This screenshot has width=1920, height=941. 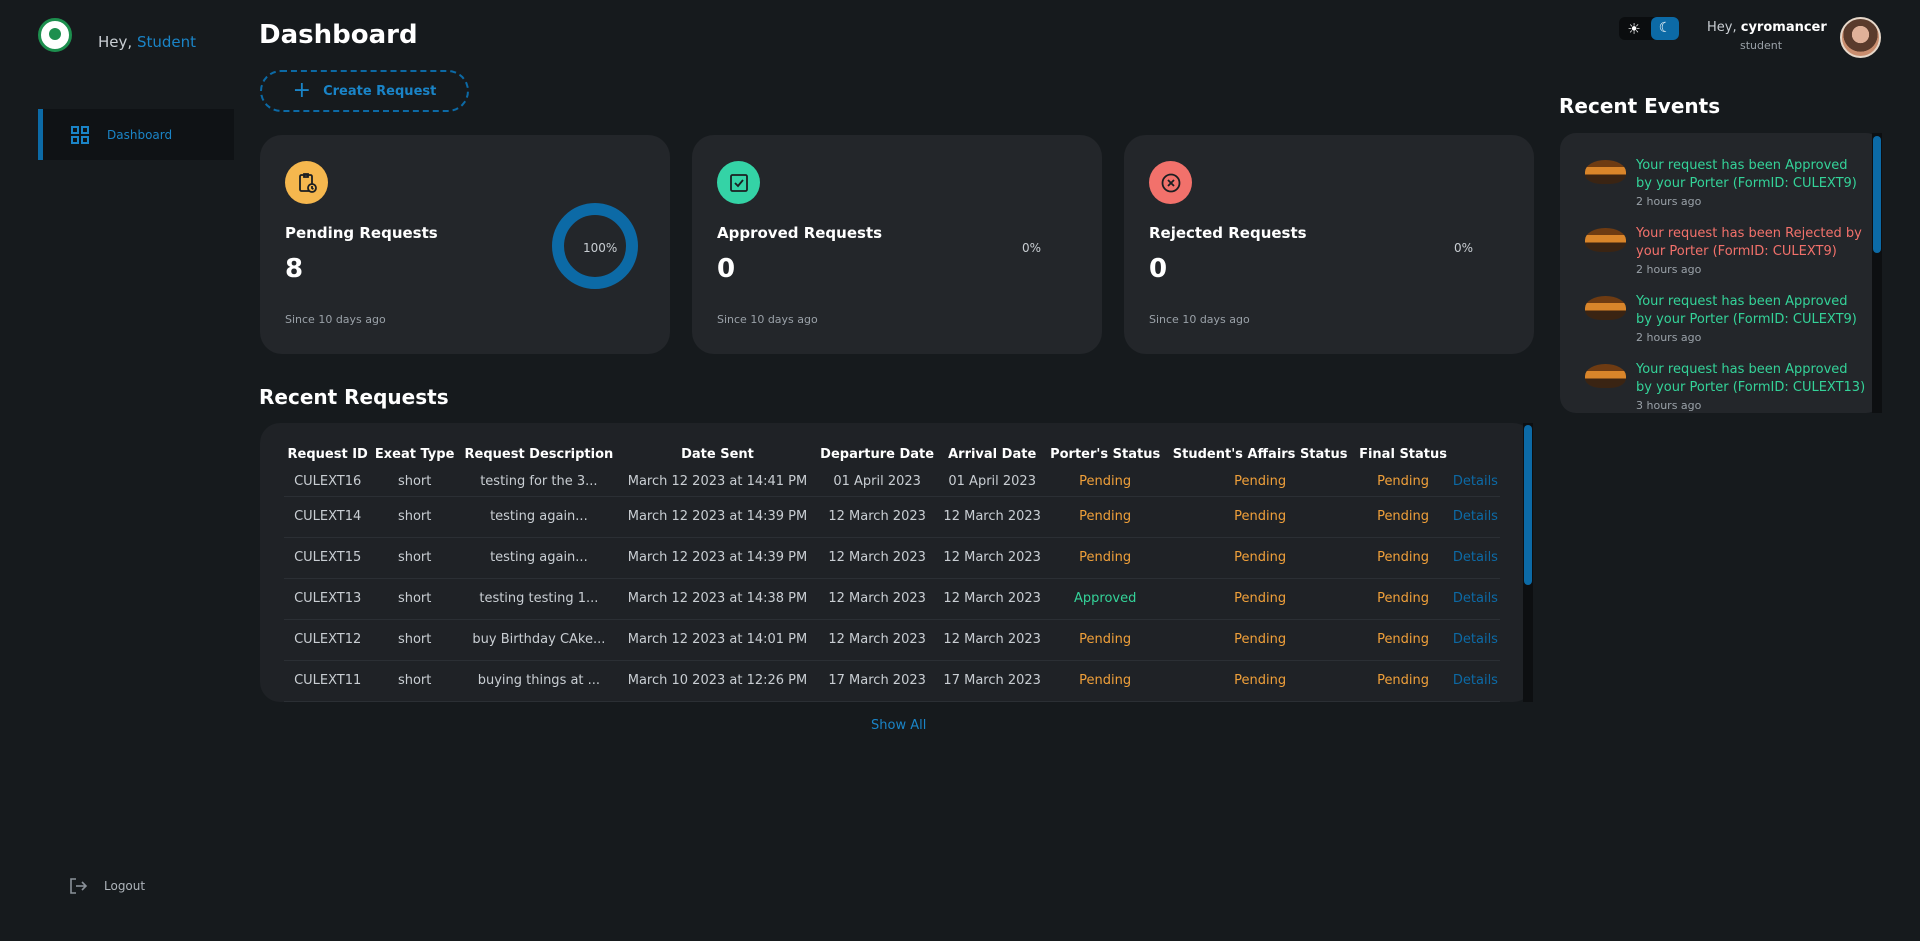 What do you see at coordinates (1649, 28) in the screenshot?
I see `theme-toggle: ☀ ☾` at bounding box center [1649, 28].